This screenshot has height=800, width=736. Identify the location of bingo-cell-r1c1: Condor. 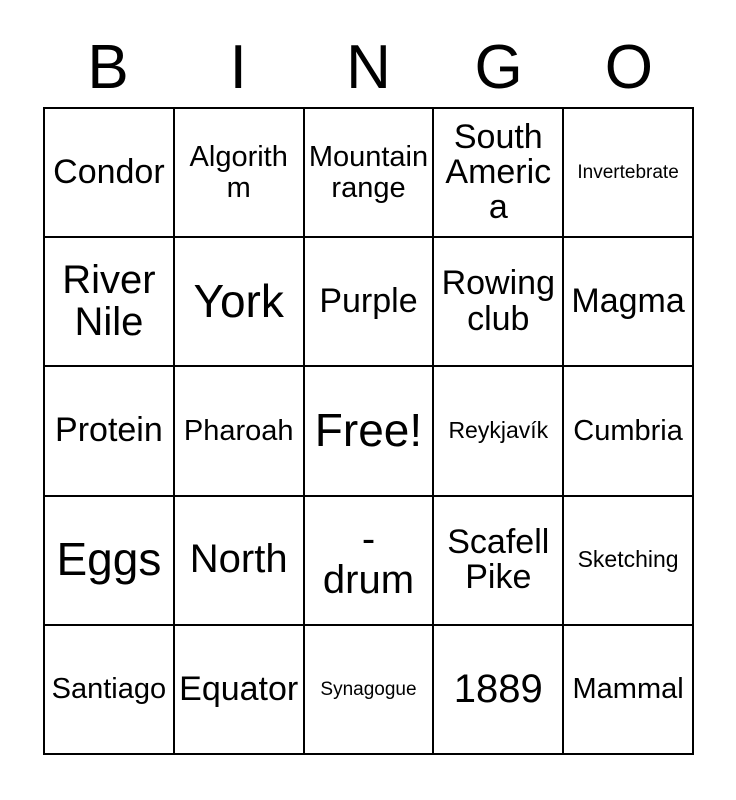
(110, 174).